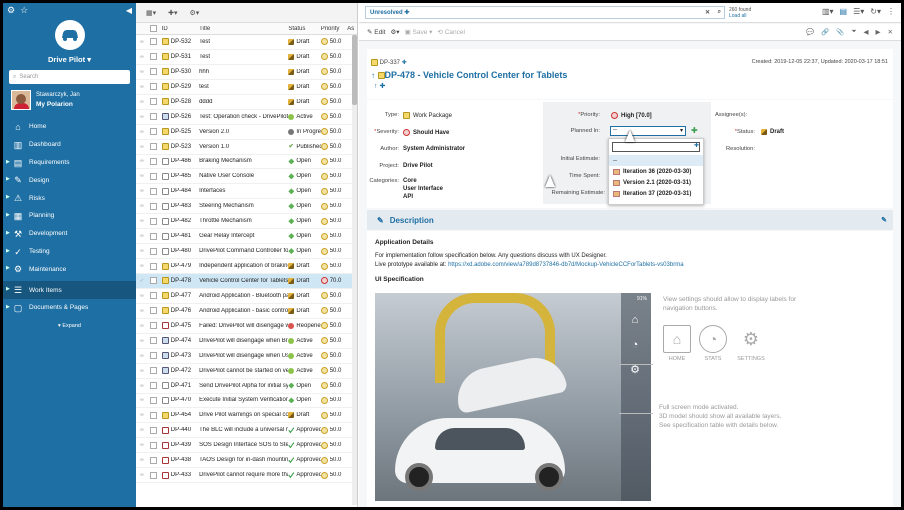  What do you see at coordinates (69, 252) in the screenshot?
I see `sidebar-item-testing: ▶ ✓ Testing` at bounding box center [69, 252].